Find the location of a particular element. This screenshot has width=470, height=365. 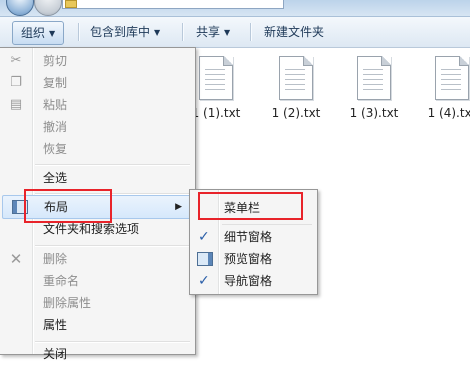

submenu-item-label: 细节窗格 is located at coordinates (248, 237).